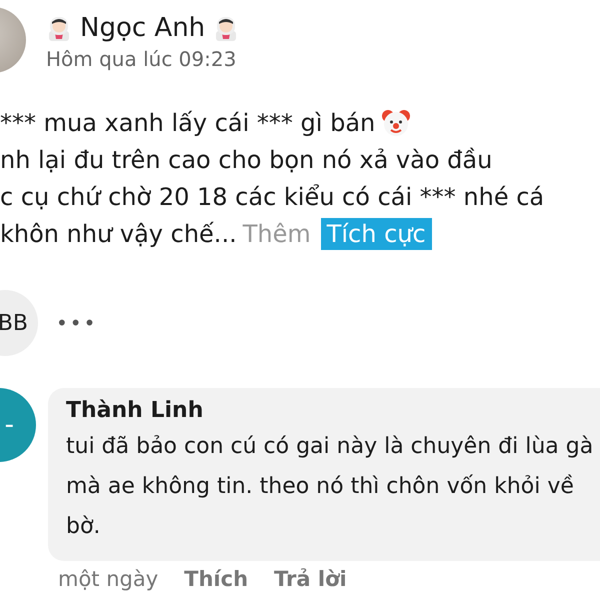 This screenshot has width=600, height=600. Describe the element at coordinates (272, 196) in the screenshot. I see `post-text: c cụ chứ chờ 20 18 các kiểu có cái *** nhé cá` at that location.